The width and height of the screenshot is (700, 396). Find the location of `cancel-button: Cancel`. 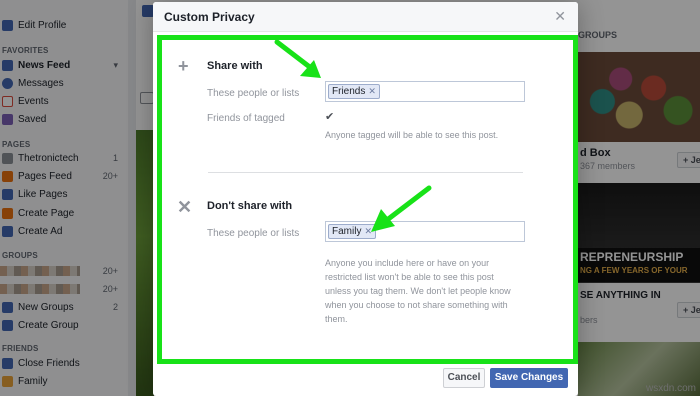

cancel-button: Cancel is located at coordinates (464, 378).